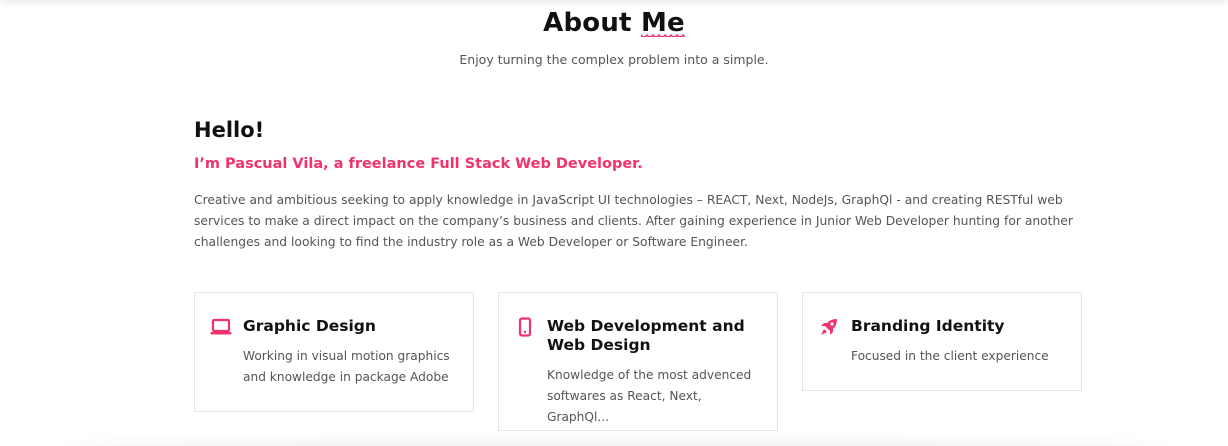  I want to click on service-title: Branding Identity, so click(928, 326).